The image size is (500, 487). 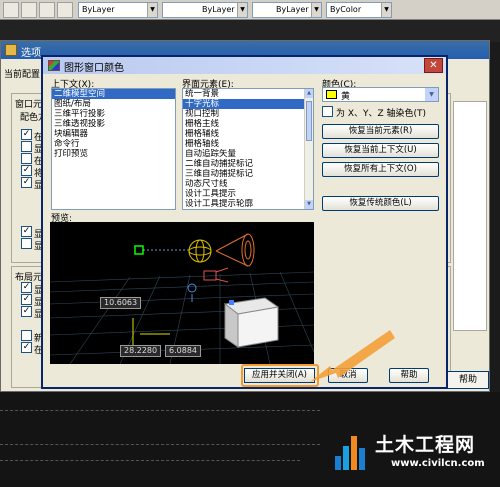 I want to click on annotation-arrow-icon, so click(x=352, y=356).